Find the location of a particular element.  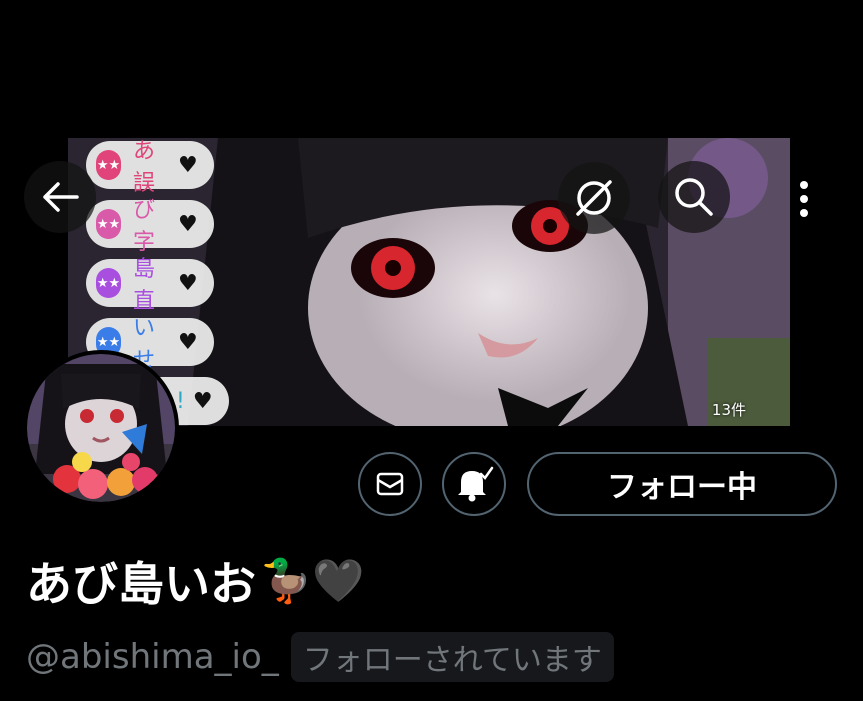

avatar is located at coordinates (101, 428).